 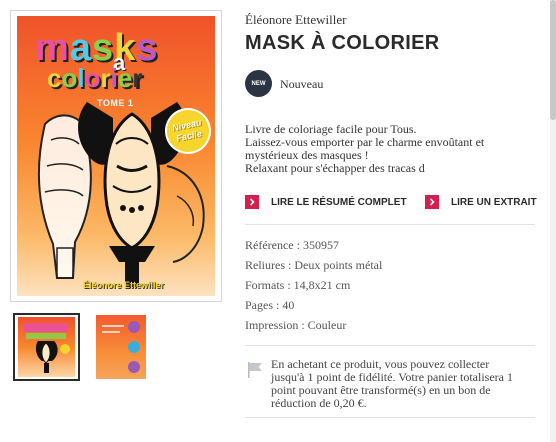 I want to click on read-extract-link: LIRE UN EXTRAIT, so click(x=481, y=202).